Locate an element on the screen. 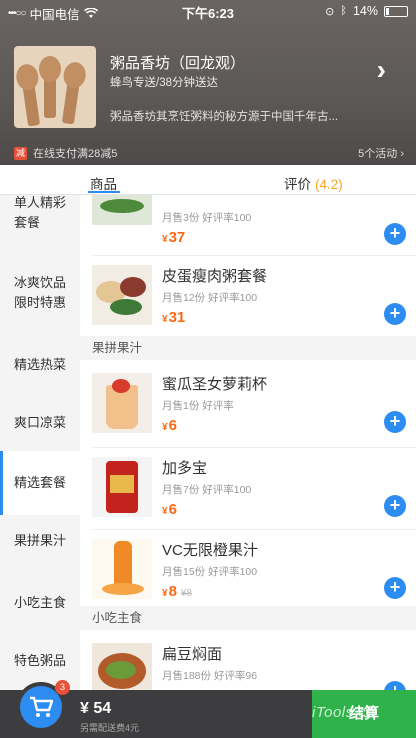 The height and width of the screenshot is (738, 416). tab-bar: 商品 评价 (4.2) is located at coordinates (208, 180).